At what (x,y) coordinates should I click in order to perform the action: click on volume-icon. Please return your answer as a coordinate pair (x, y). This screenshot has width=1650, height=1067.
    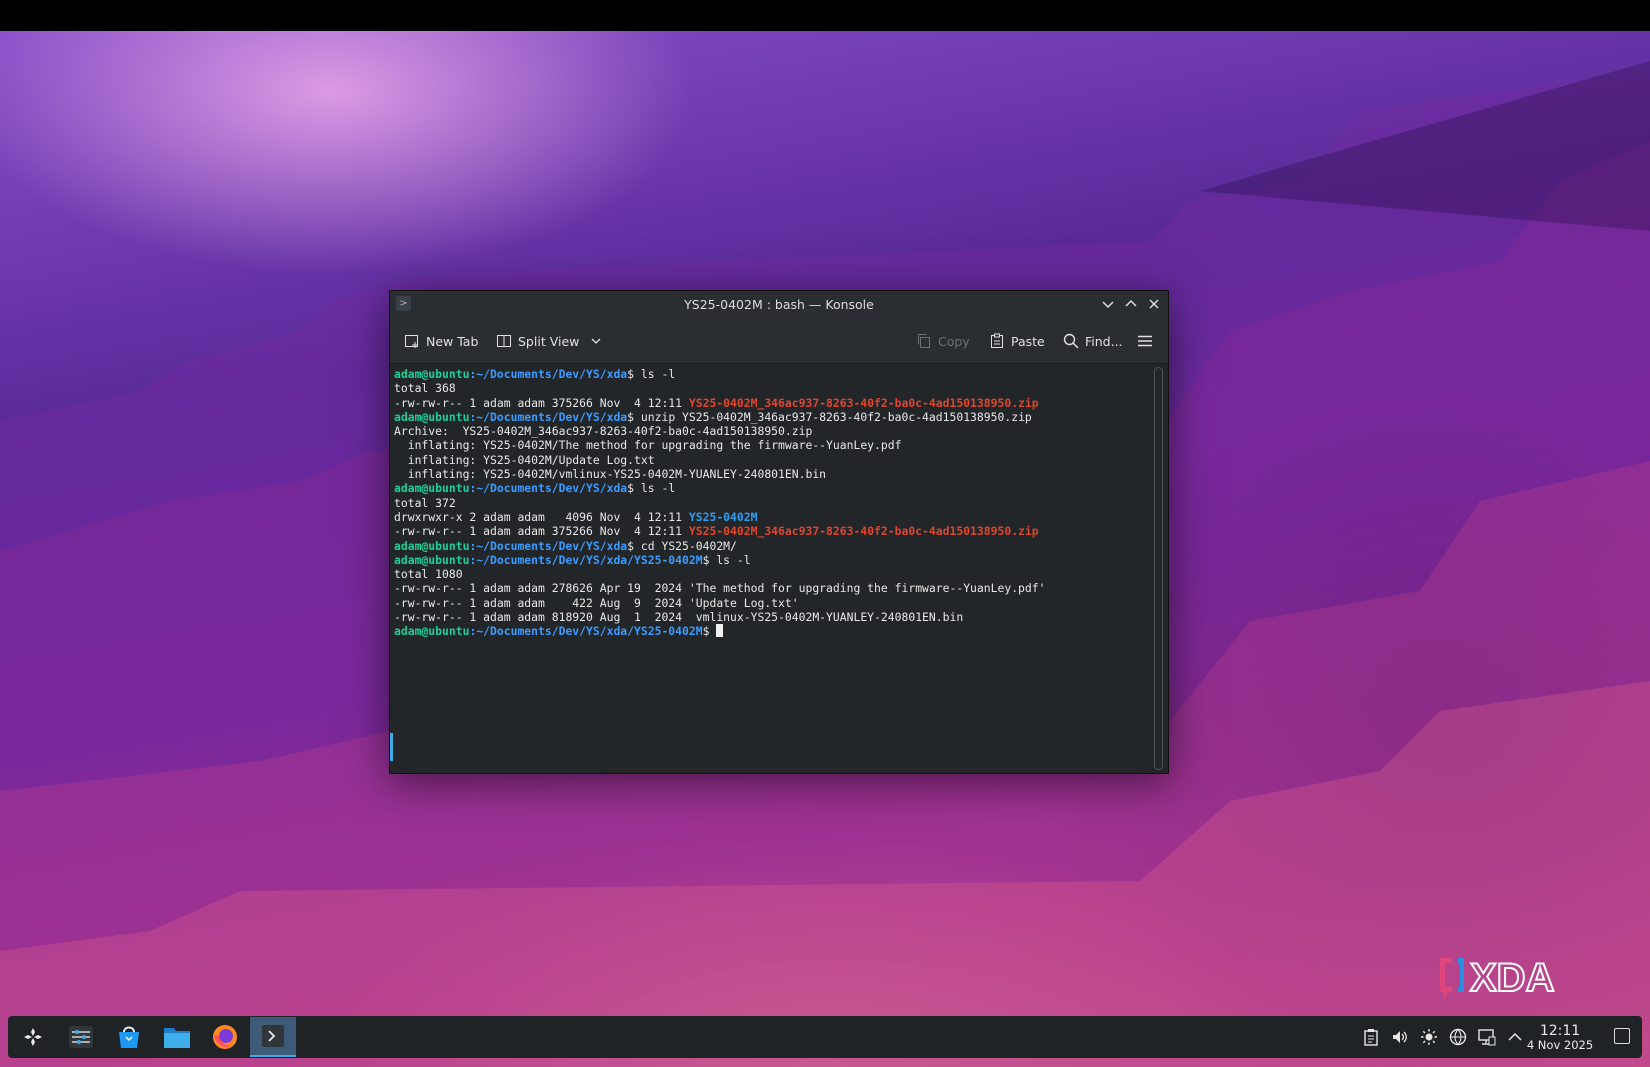
    Looking at the image, I should click on (1400, 1037).